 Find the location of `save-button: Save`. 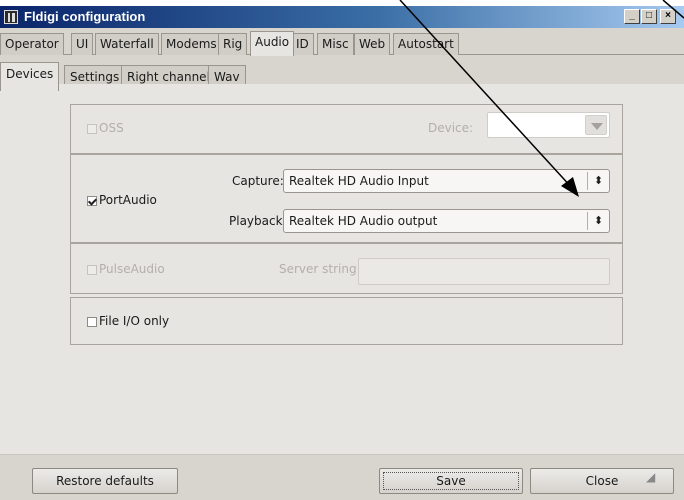

save-button: Save is located at coordinates (451, 481).